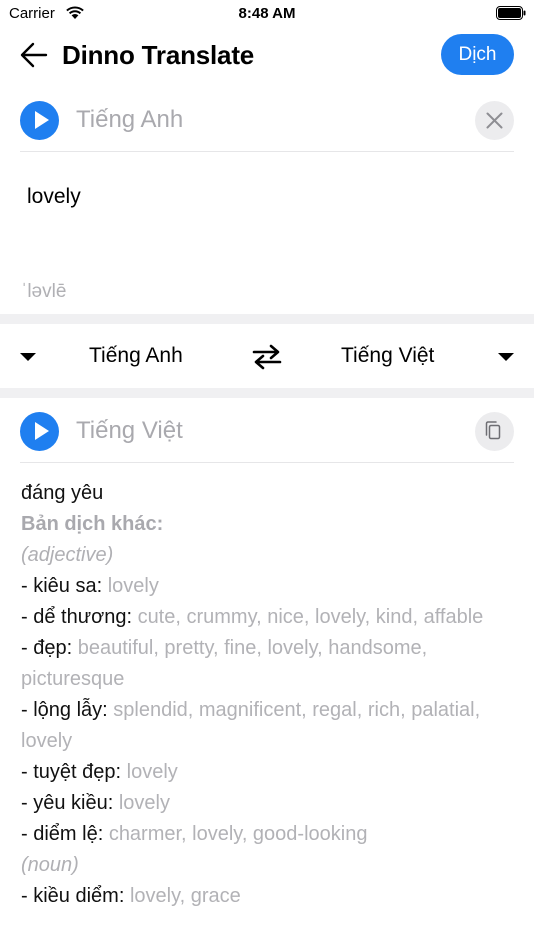  What do you see at coordinates (75, 896) in the screenshot?
I see `translation-term: - kiều diểm:` at bounding box center [75, 896].